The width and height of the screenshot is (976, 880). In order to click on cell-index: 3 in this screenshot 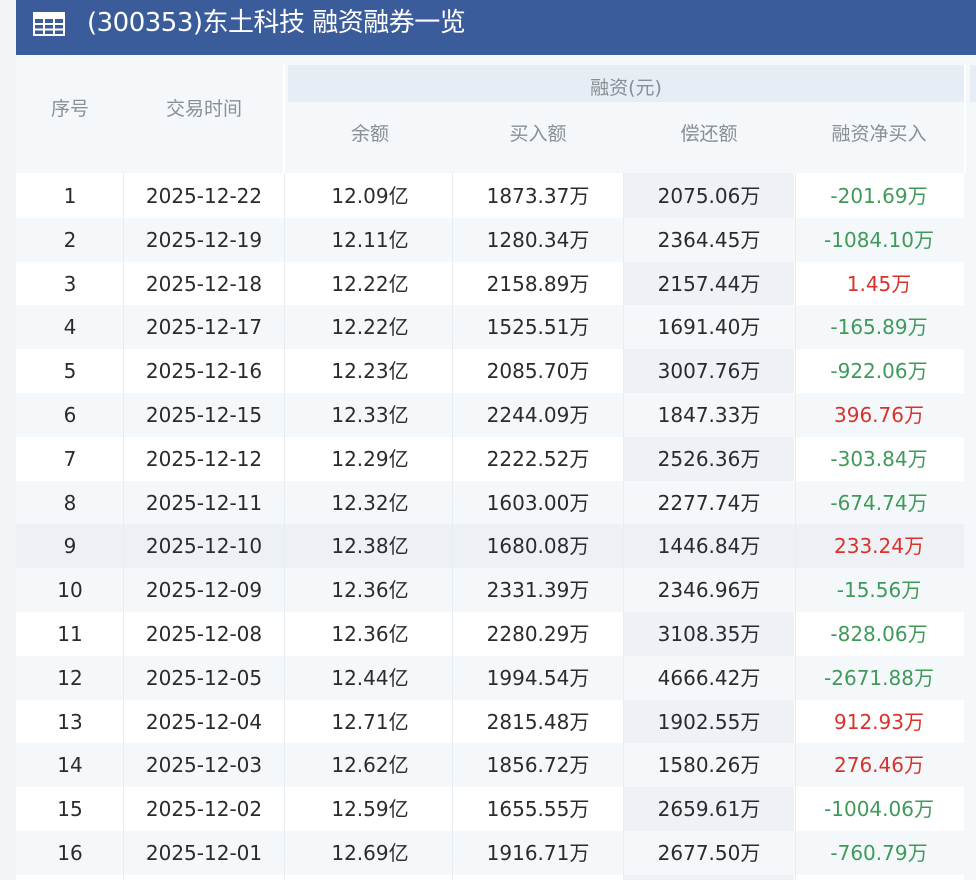, I will do `click(70, 284)`.